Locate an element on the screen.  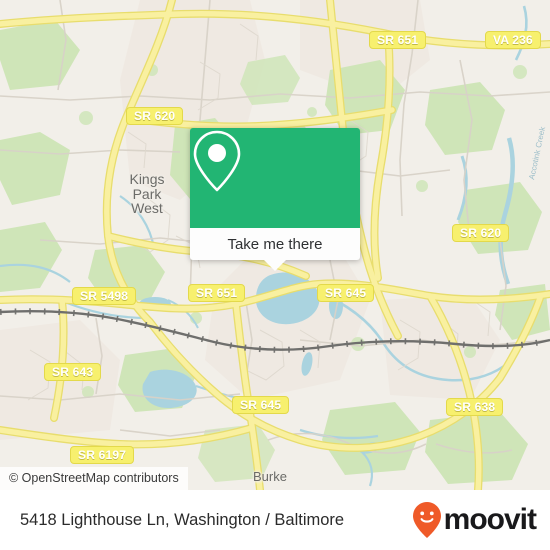
shield-sr-645-mid: SR 645 is located at coordinates (346, 293).